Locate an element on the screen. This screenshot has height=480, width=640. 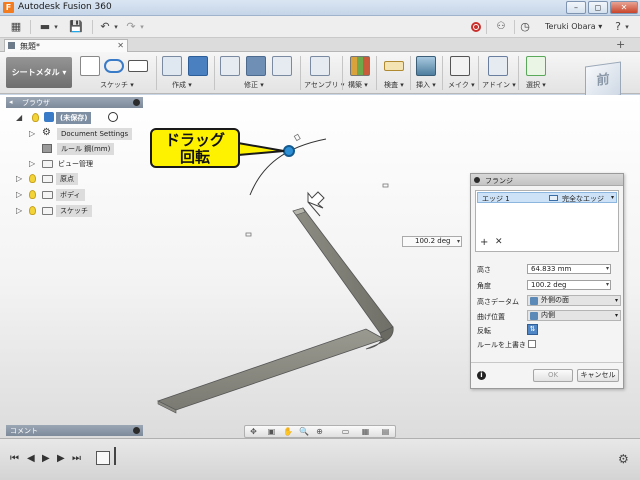
save-icon: 💾 is located at coordinates (76, 27).